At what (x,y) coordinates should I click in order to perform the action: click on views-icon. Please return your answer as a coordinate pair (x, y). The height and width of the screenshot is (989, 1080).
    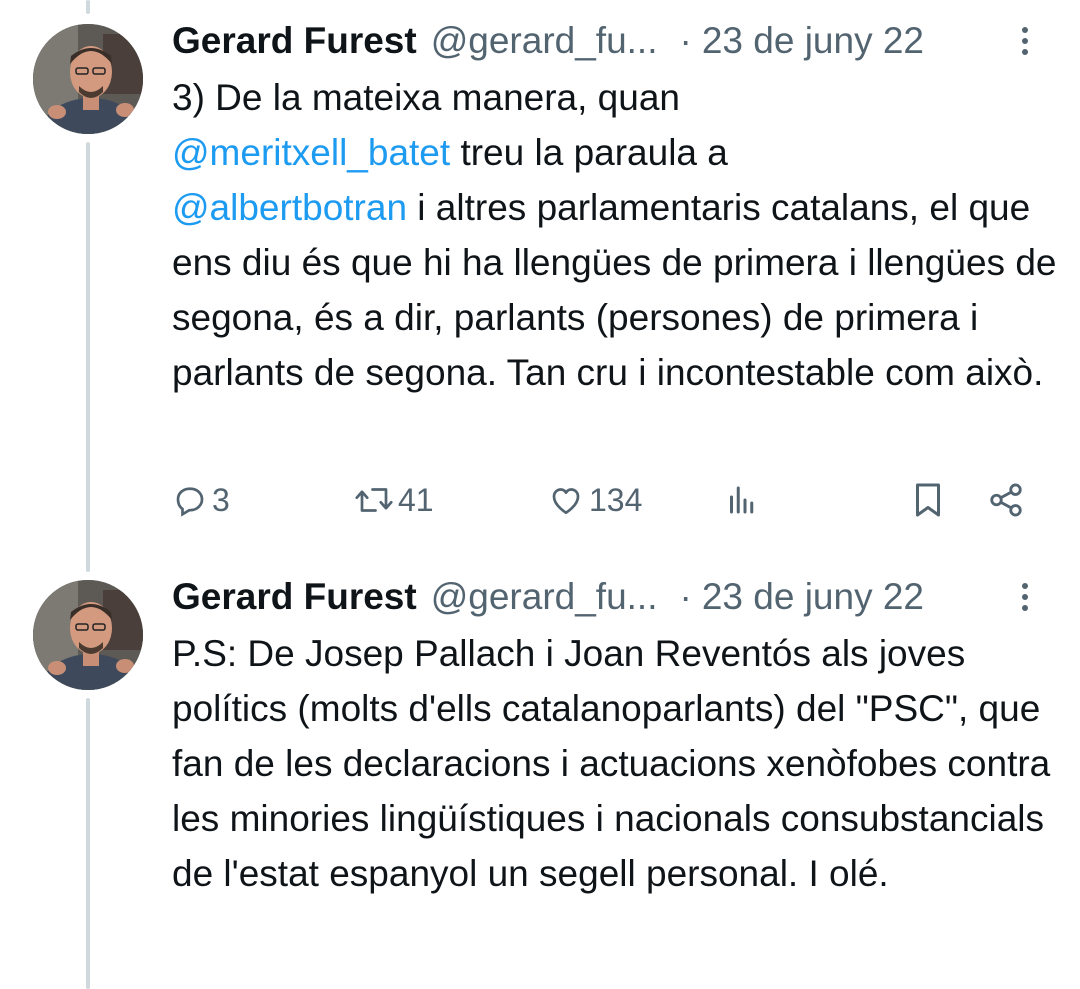
    Looking at the image, I should click on (742, 500).